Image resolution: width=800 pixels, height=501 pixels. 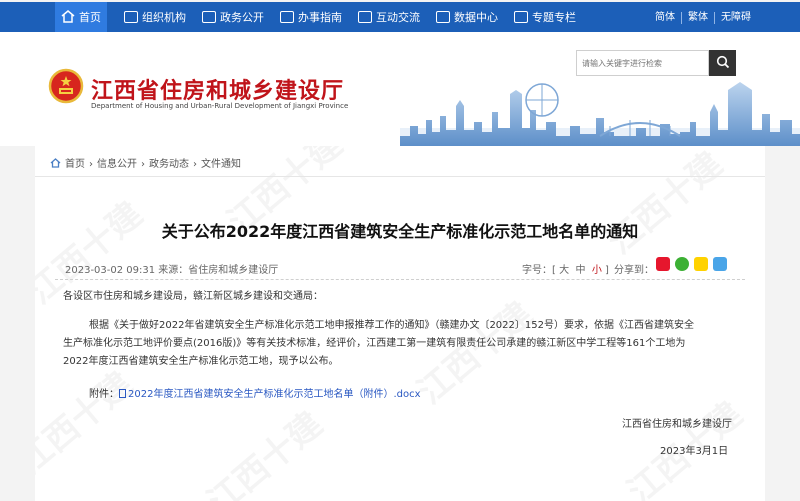 I want to click on breadcrumb-gov-news: 政务动态, so click(x=169, y=164).